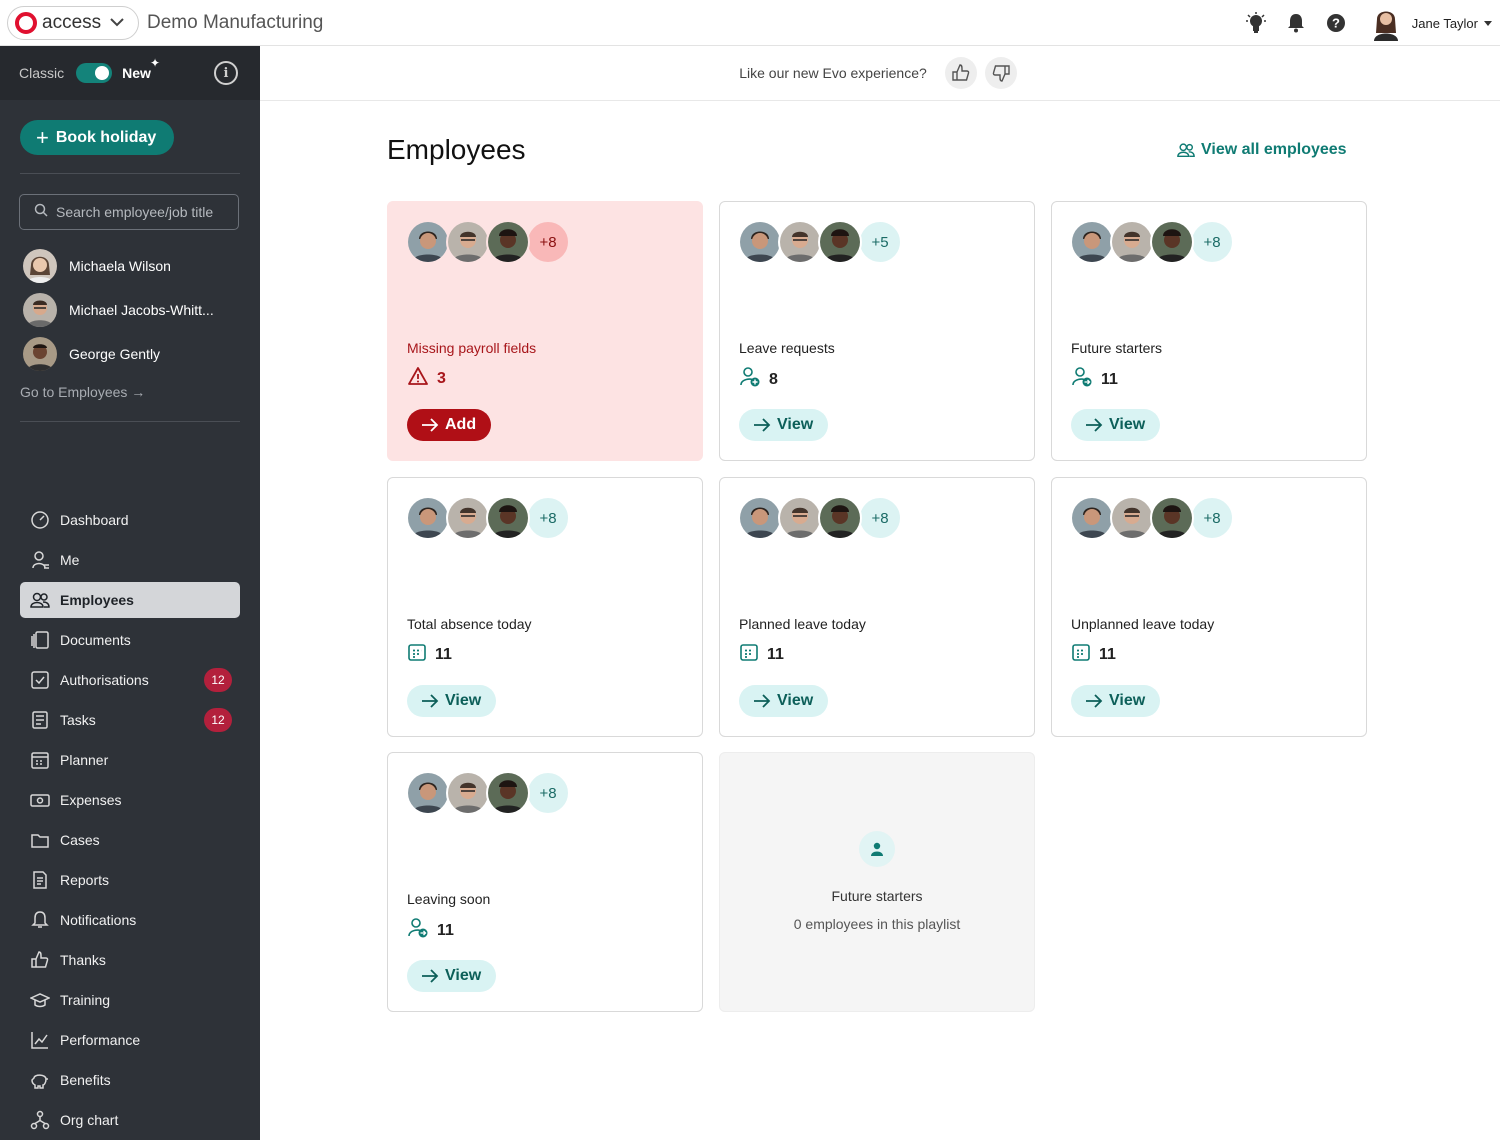  Describe the element at coordinates (130, 840) in the screenshot. I see `sidebar-item-cases: Cases` at that location.